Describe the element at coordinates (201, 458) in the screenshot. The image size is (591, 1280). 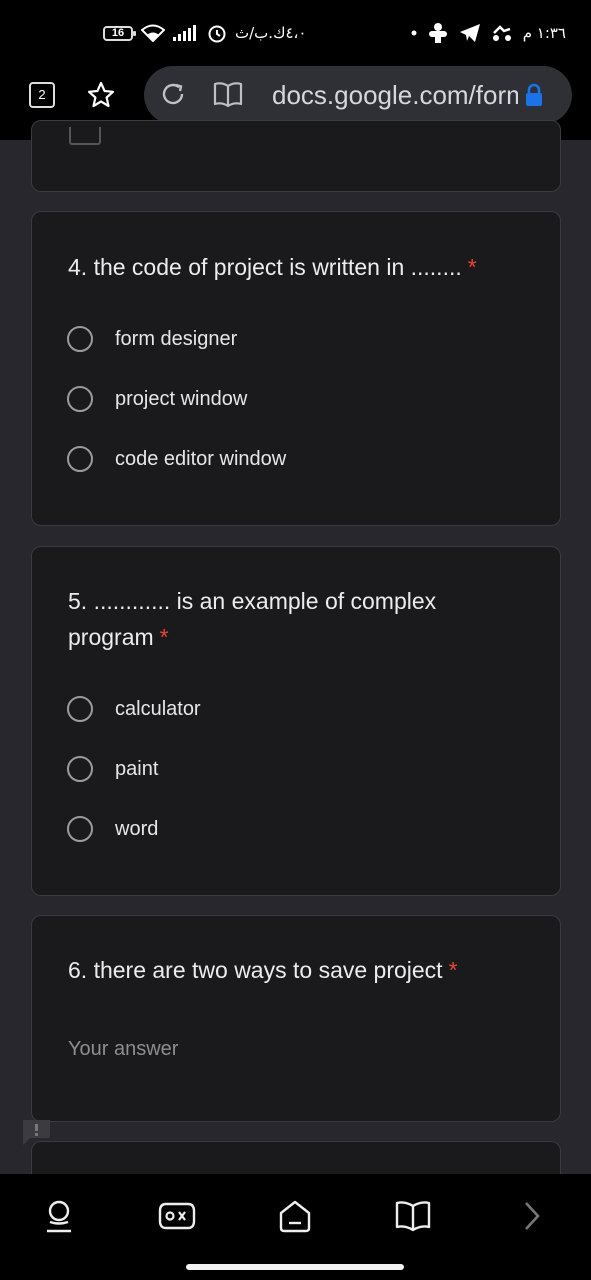
I see `option-label: code editor window` at that location.